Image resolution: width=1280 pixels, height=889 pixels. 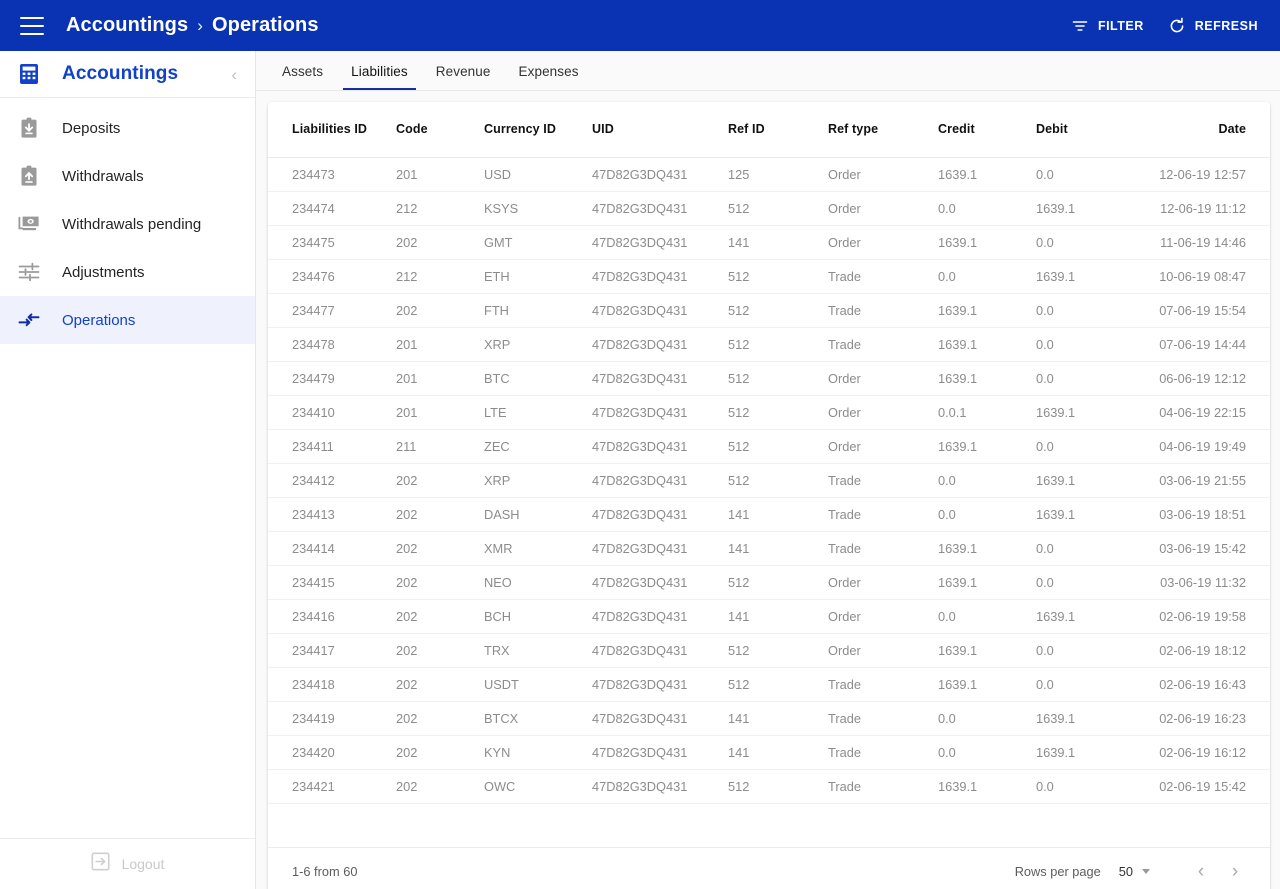 I want to click on cell-ref-id: 141, so click(x=770, y=616).